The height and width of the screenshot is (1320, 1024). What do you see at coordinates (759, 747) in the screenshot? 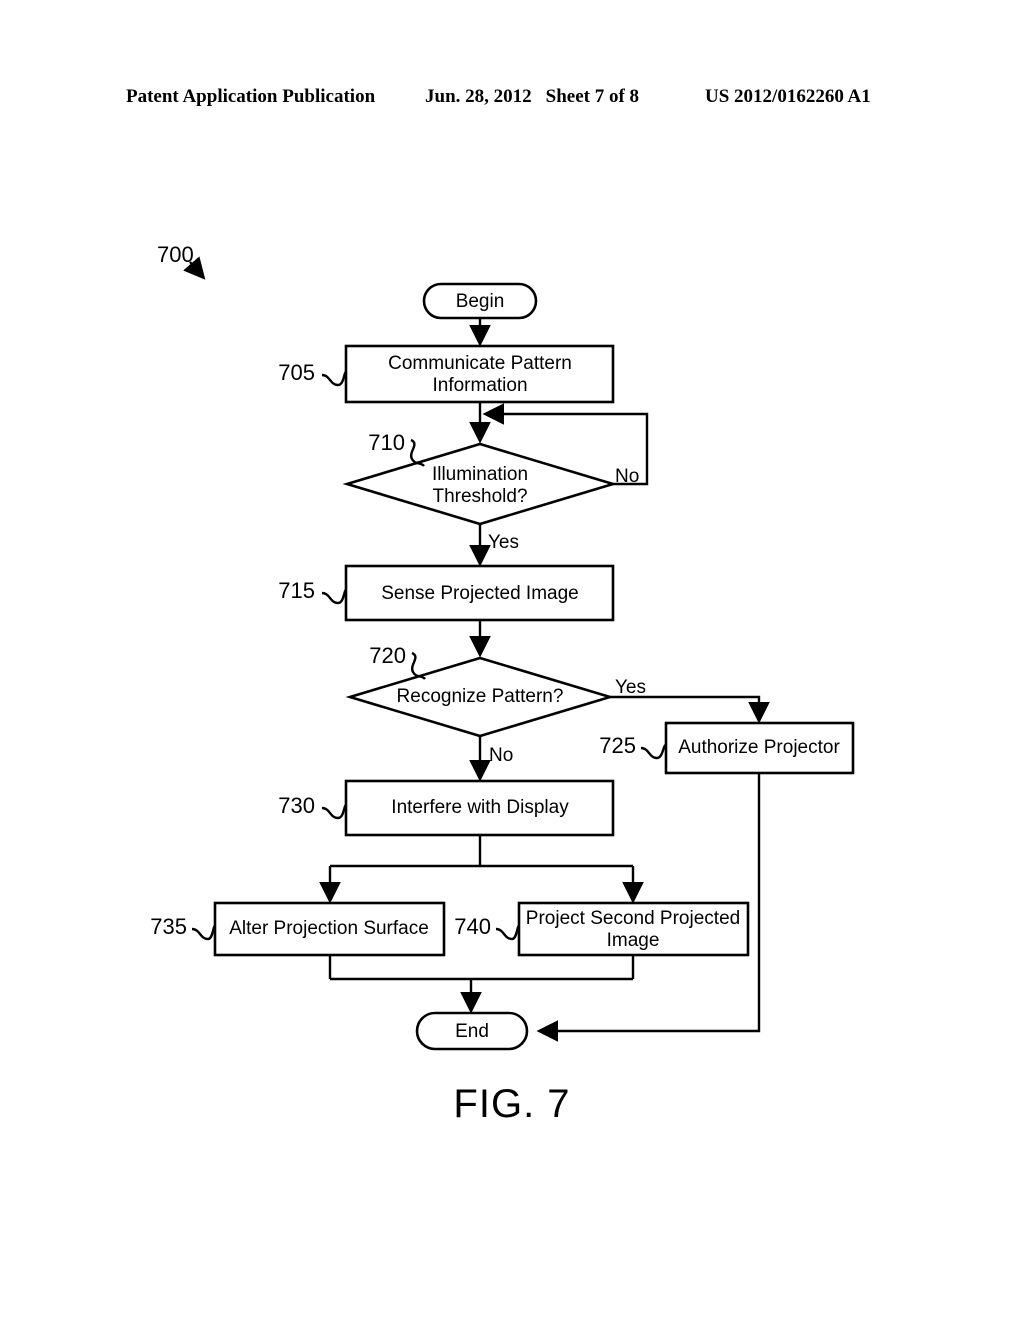
I see `node-725-label-line1: Authorize Projector` at bounding box center [759, 747].